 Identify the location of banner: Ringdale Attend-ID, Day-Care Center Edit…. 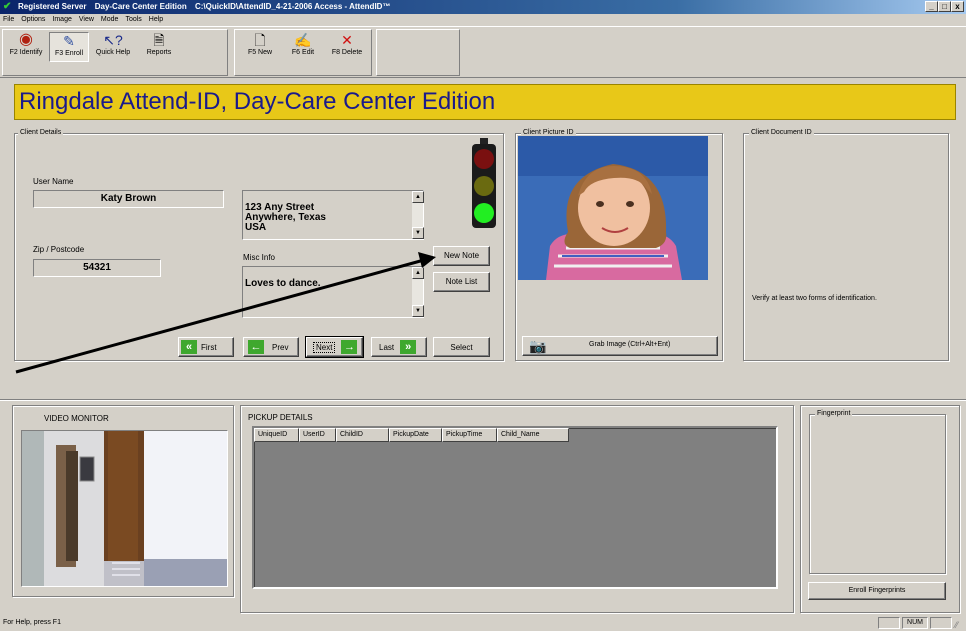
(485, 102).